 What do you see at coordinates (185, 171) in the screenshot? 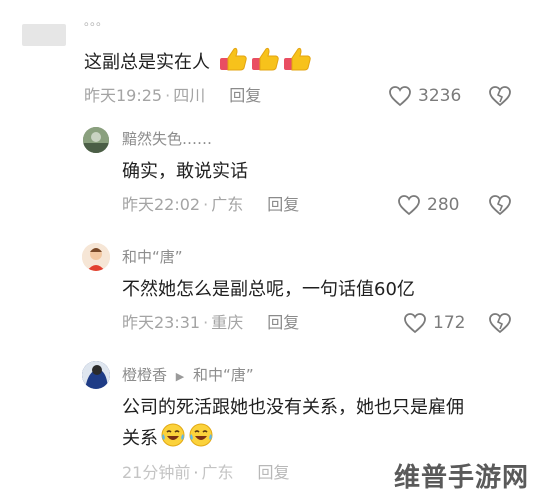
I see `comment-text: 确实，敢说实话` at bounding box center [185, 171].